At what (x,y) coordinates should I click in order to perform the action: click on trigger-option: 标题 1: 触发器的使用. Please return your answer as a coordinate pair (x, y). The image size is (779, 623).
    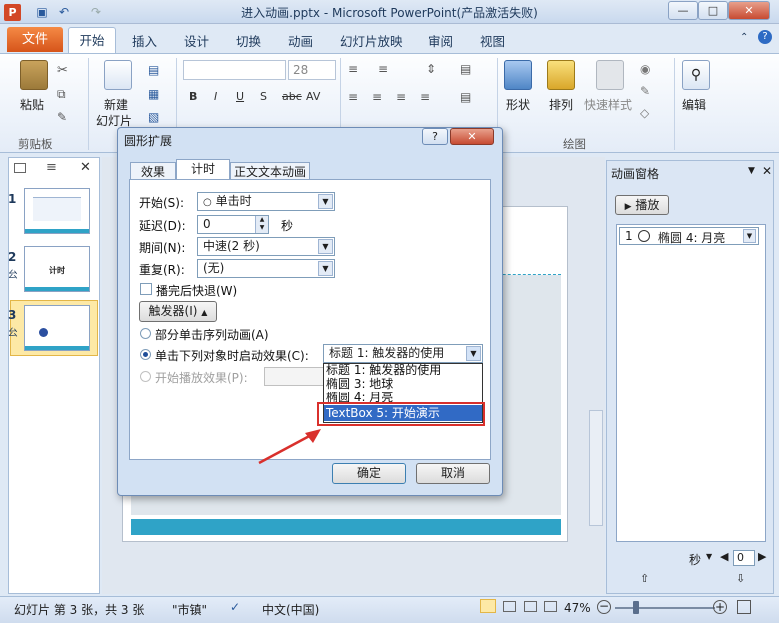
    Looking at the image, I should click on (383, 370).